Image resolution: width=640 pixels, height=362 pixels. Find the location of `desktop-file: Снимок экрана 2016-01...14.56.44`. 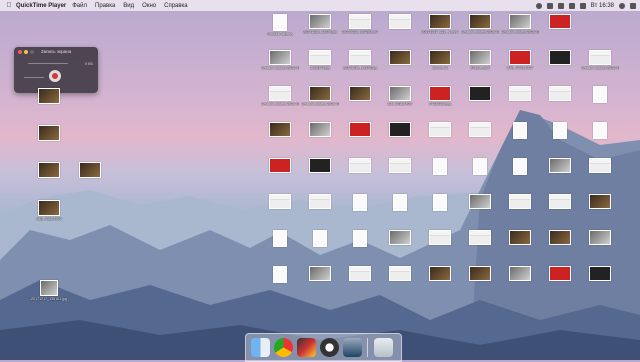

desktop-file: Снимок экрана 2016-01...14.56.44 is located at coordinates (280, 60).